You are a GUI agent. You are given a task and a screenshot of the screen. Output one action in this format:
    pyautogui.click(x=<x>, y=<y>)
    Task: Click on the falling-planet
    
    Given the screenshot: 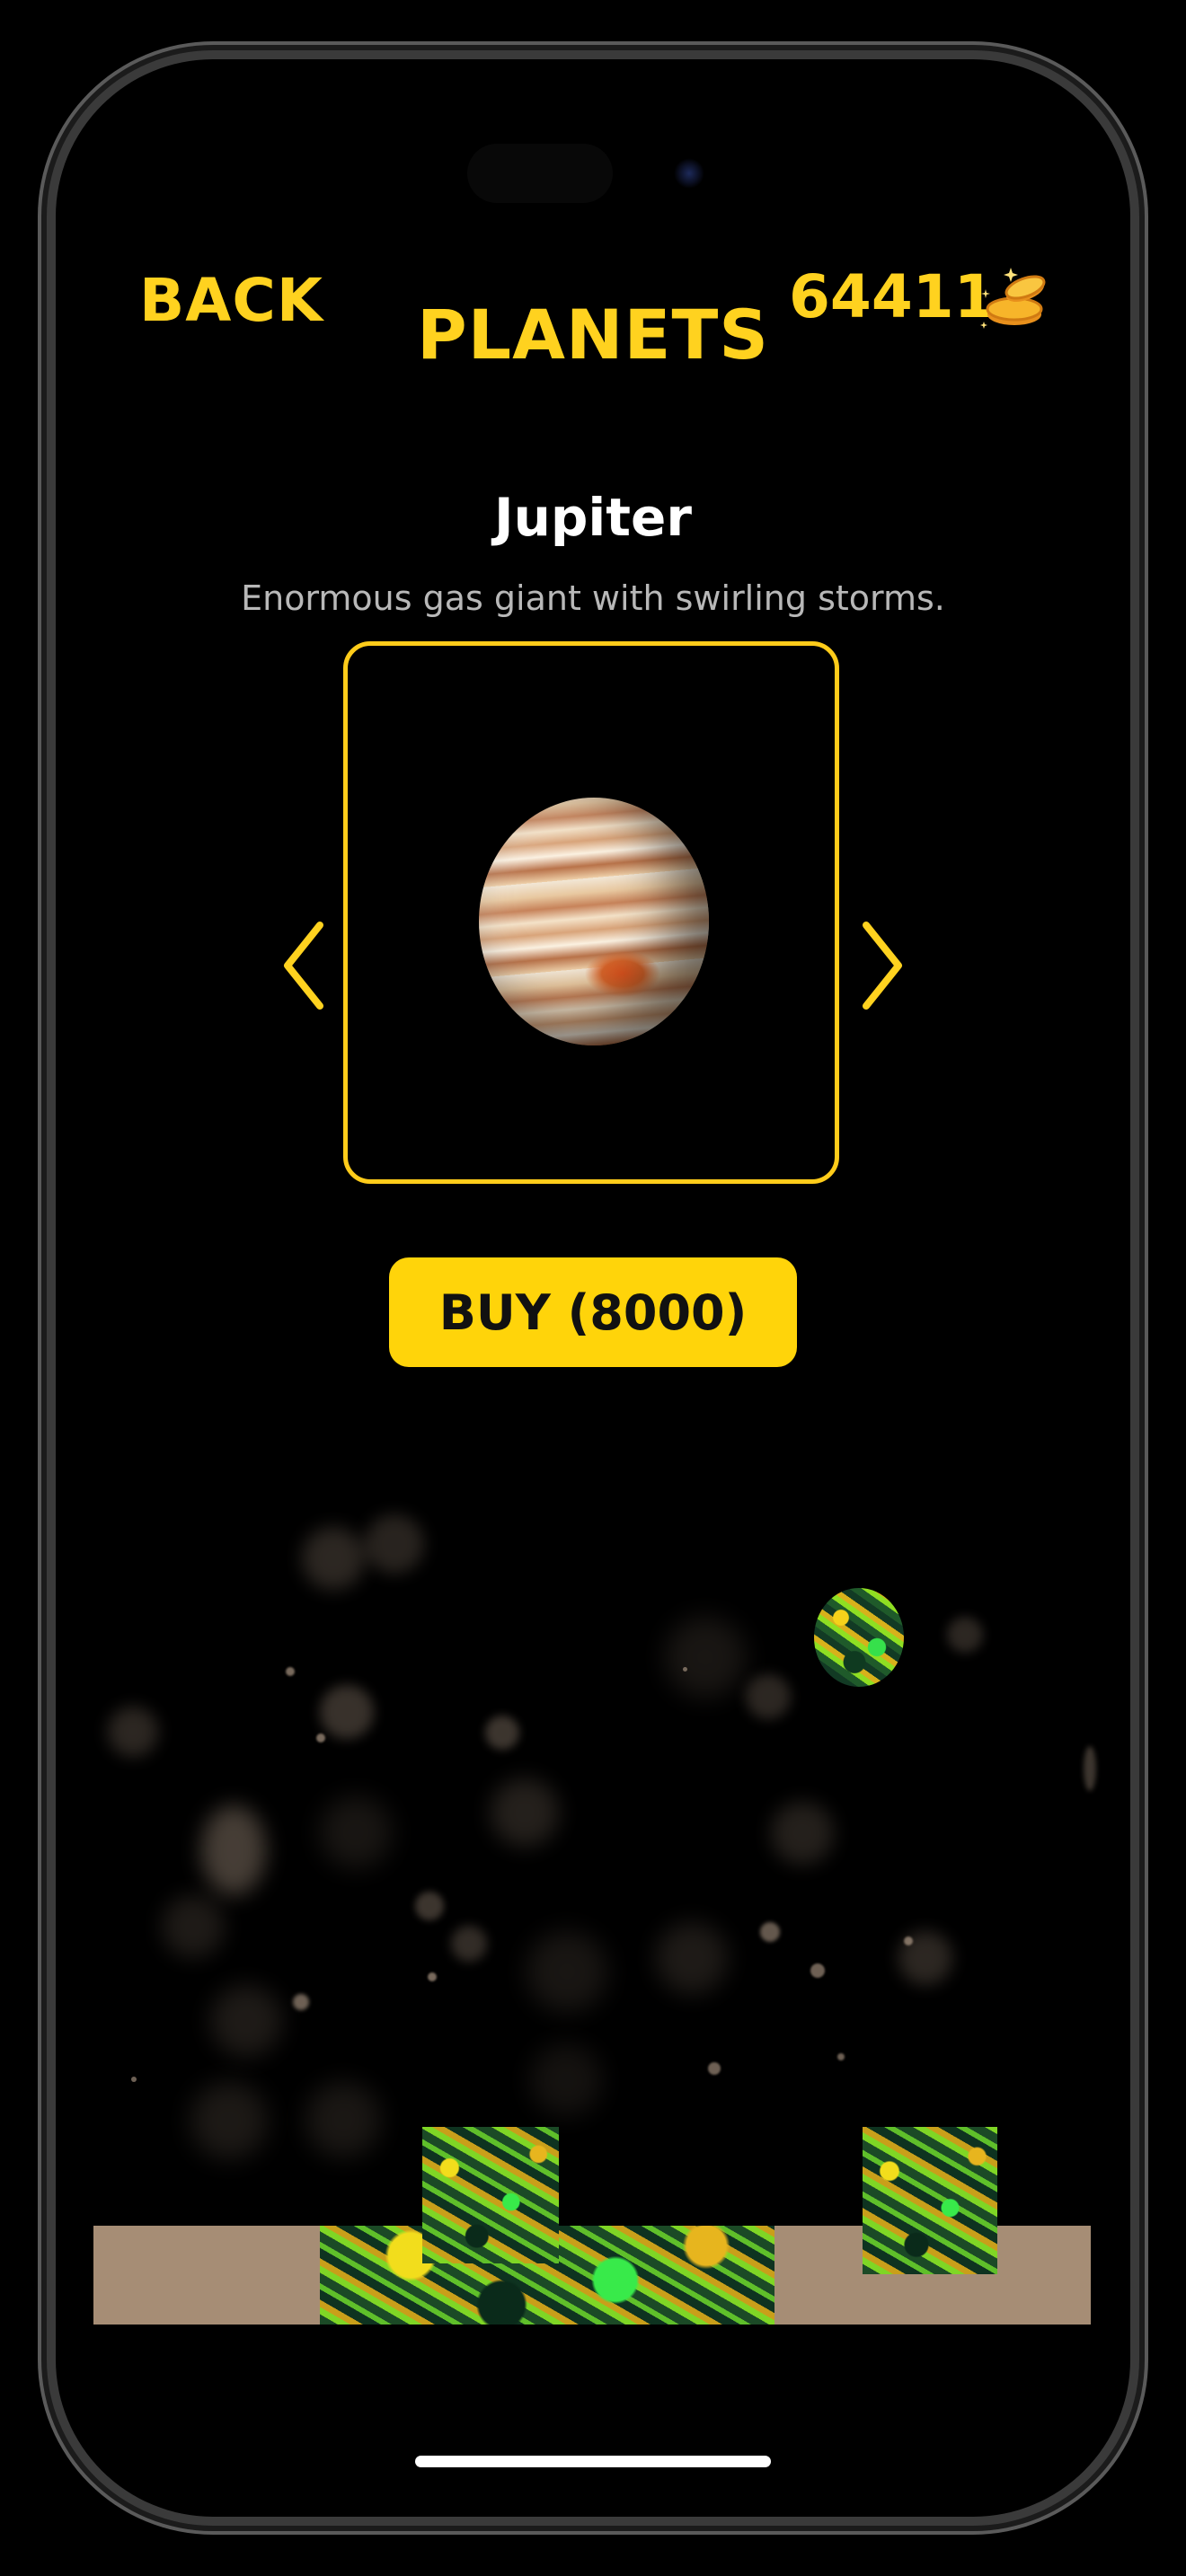 What is the action you would take?
    pyautogui.click(x=859, y=1637)
    